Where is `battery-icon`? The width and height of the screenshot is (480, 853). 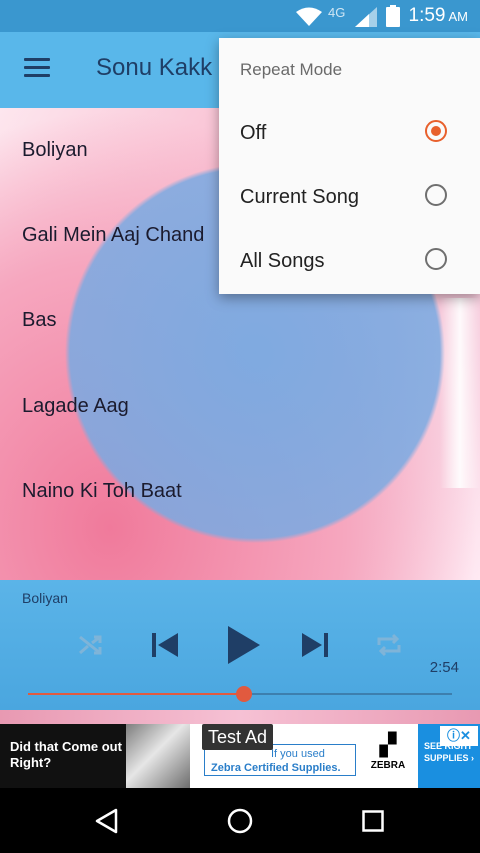
battery-icon is located at coordinates (393, 16).